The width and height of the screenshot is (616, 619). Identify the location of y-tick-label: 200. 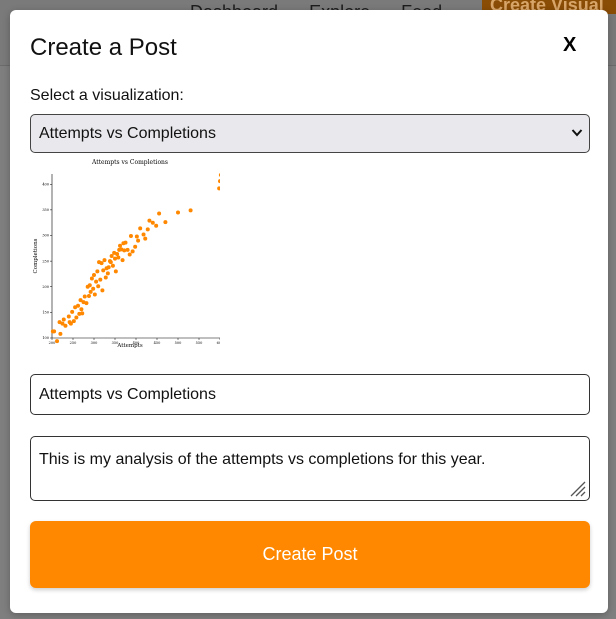
(45, 287).